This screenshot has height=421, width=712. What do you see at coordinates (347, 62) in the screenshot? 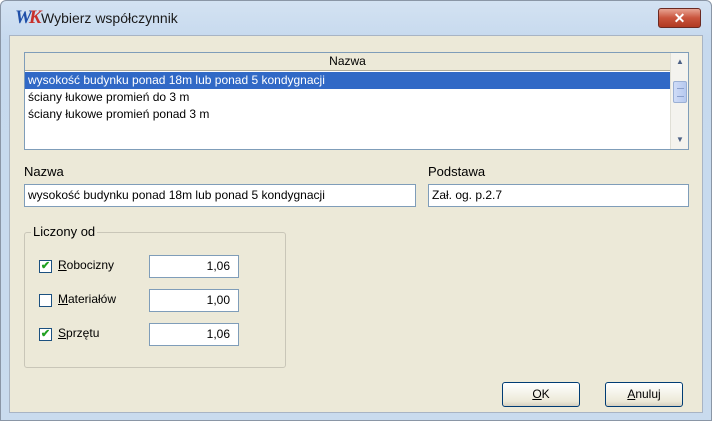
I see `list-column-header-nazwa: Nazwa` at bounding box center [347, 62].